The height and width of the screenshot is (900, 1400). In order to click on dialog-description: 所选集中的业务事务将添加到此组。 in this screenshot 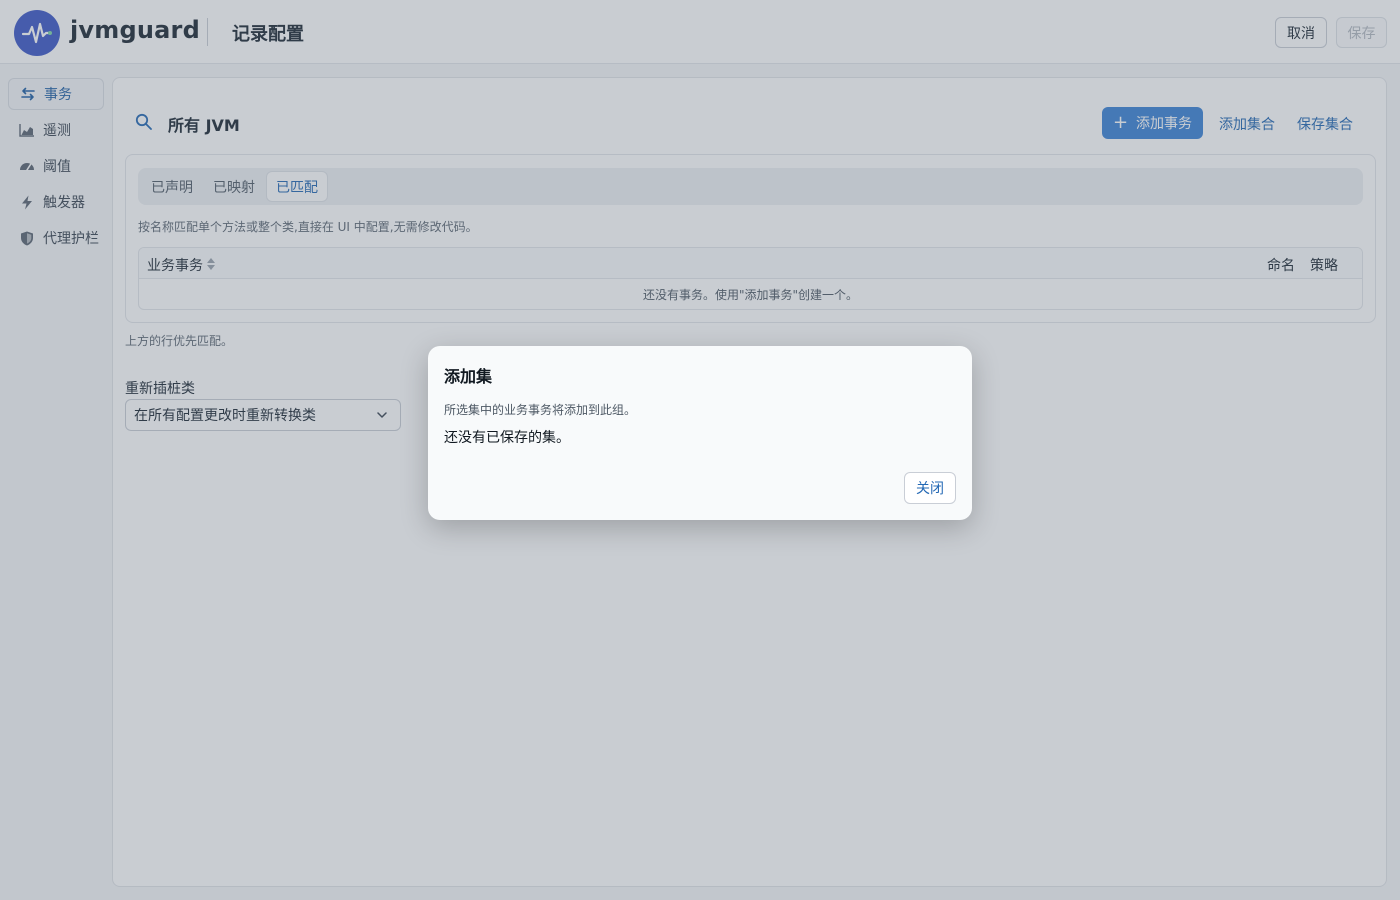, I will do `click(540, 410)`.